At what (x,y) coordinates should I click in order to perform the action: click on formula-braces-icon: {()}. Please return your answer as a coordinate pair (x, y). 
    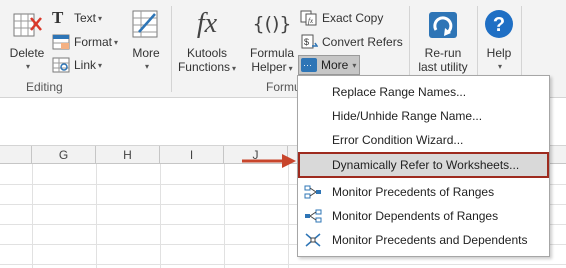
    Looking at the image, I should click on (272, 24).